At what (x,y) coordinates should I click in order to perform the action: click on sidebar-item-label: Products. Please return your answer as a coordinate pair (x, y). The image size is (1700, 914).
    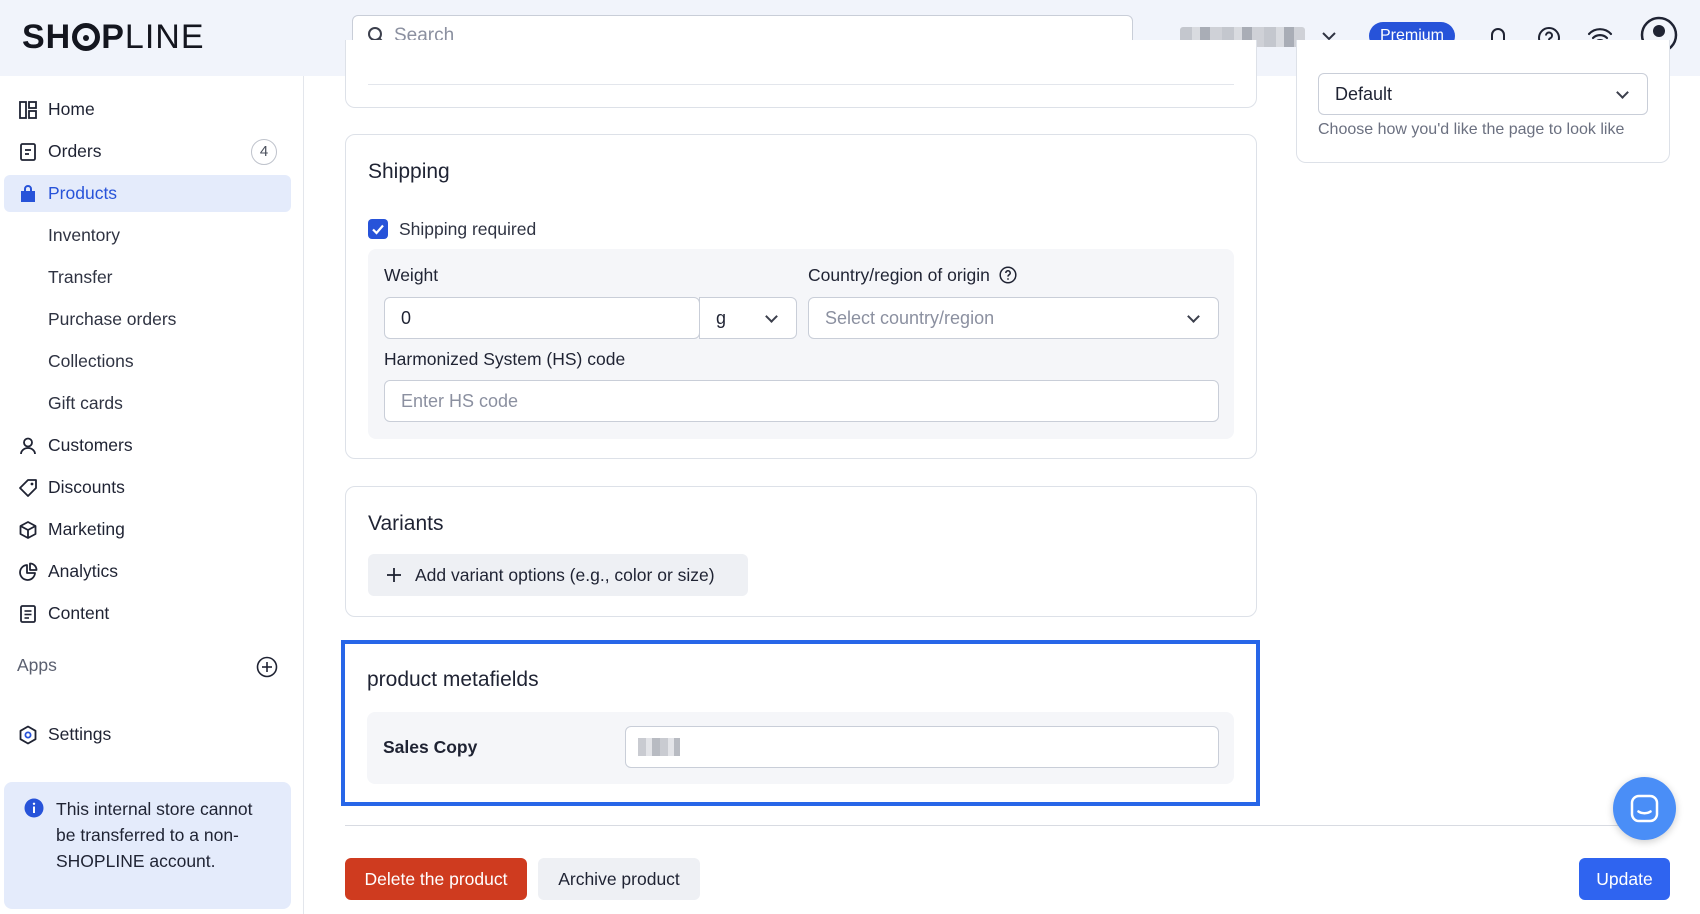
    Looking at the image, I should click on (83, 193).